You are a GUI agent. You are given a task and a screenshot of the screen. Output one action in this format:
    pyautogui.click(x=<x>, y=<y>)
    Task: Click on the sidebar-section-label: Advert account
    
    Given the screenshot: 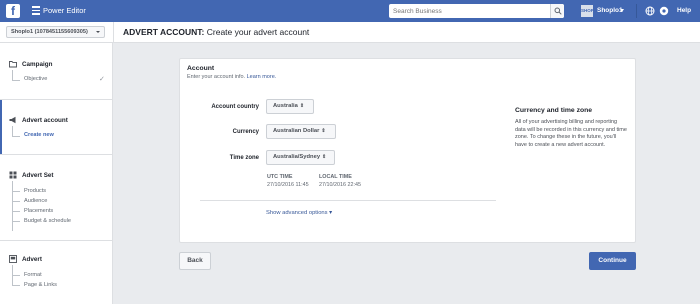 What is the action you would take?
    pyautogui.click(x=45, y=120)
    